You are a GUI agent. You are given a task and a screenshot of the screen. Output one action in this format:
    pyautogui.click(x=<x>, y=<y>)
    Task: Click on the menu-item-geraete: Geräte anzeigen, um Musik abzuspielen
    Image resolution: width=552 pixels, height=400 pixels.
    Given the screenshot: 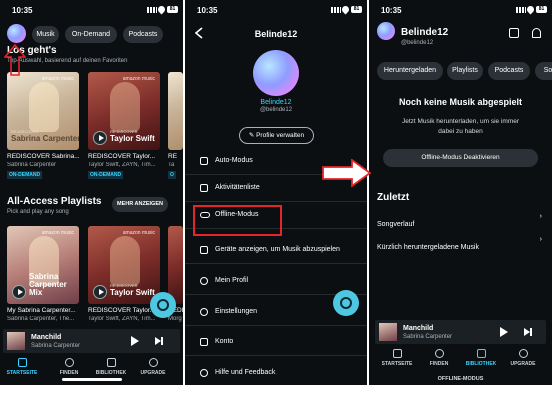 What is the action you would take?
    pyautogui.click(x=276, y=250)
    